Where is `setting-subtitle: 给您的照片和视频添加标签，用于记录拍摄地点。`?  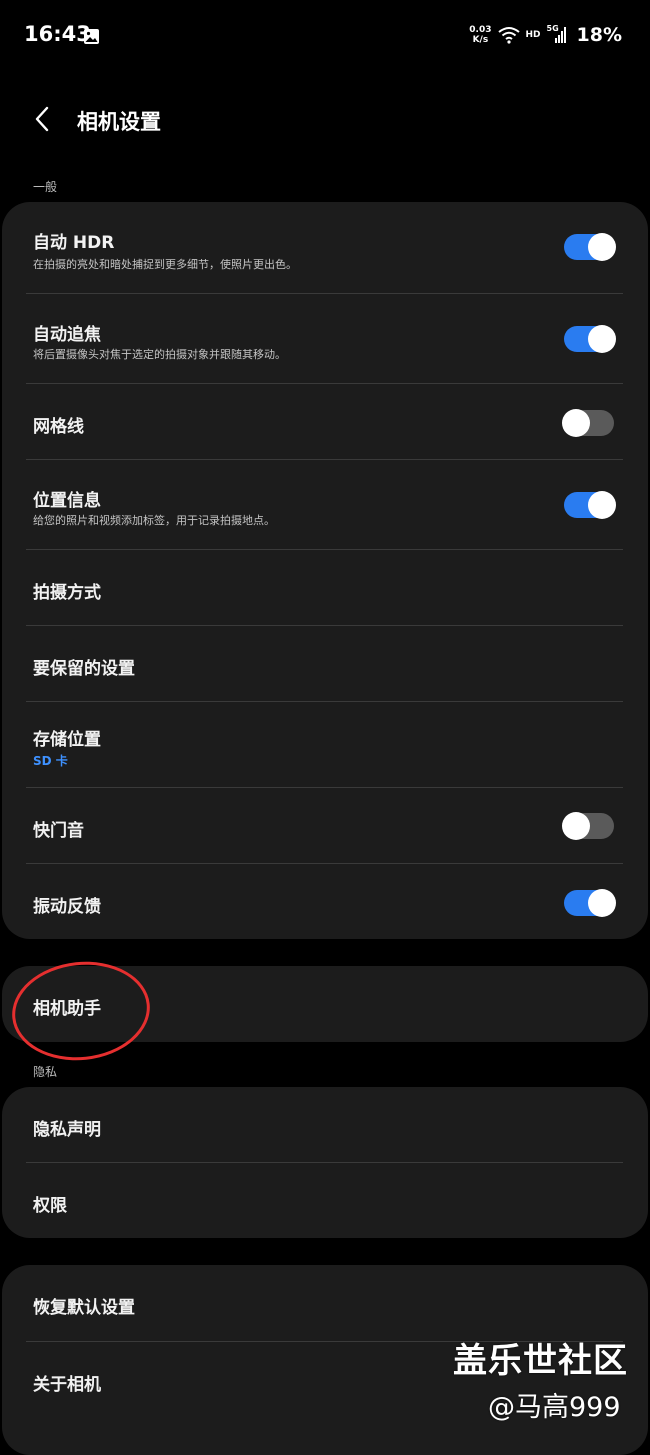
setting-subtitle: 给您的照片和视频添加标签，用于记录拍摄地点。 is located at coordinates (154, 520).